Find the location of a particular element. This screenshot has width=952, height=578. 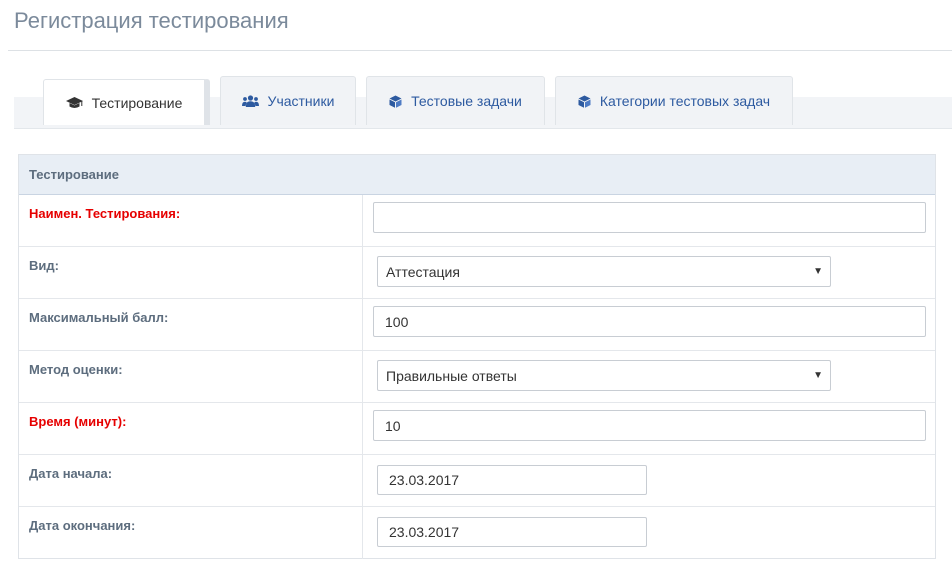

tab-task-categories: Категории тестовых задач is located at coordinates (674, 100).